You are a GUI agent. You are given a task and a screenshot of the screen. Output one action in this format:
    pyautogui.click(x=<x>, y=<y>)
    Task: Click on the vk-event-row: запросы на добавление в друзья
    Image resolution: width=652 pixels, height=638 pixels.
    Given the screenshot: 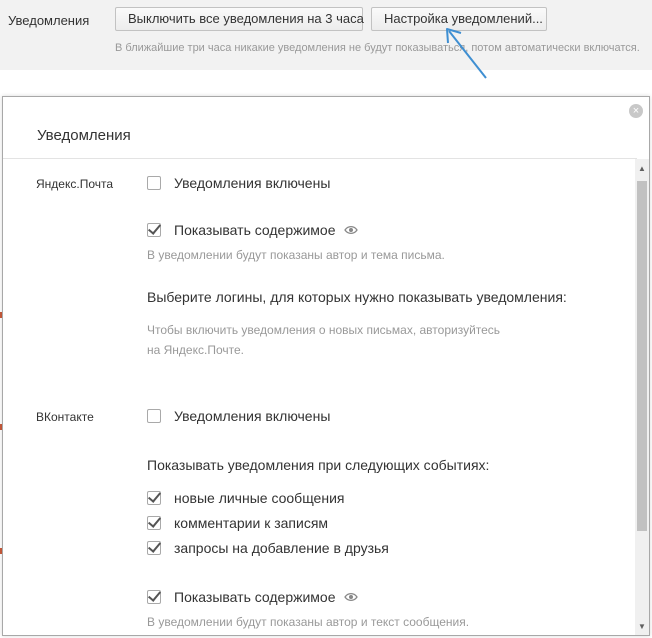 What is the action you would take?
    pyautogui.click(x=268, y=548)
    